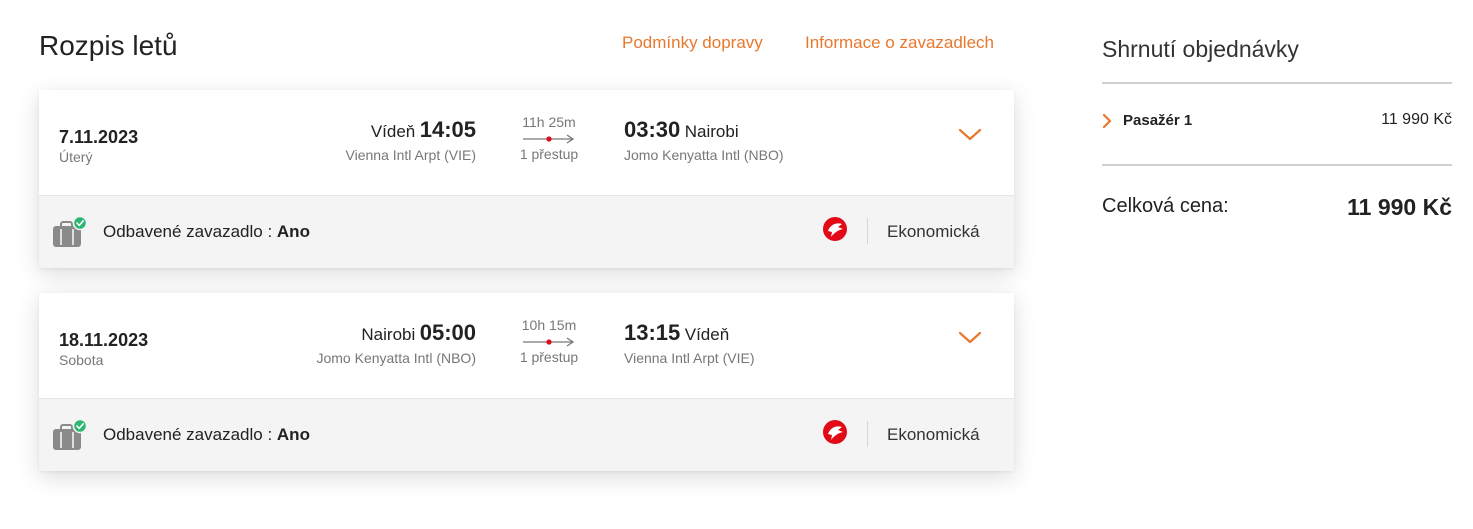 This screenshot has width=1473, height=529. What do you see at coordinates (692, 43) in the screenshot?
I see `carriage-conditions-link: Podmínky dopravy` at bounding box center [692, 43].